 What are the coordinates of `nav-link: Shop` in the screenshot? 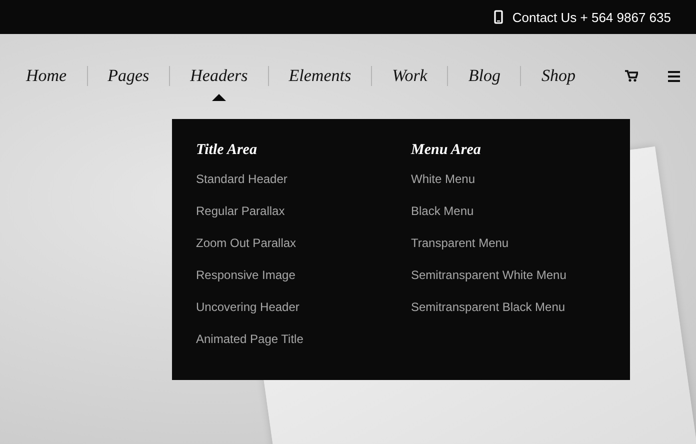 It's located at (558, 76).